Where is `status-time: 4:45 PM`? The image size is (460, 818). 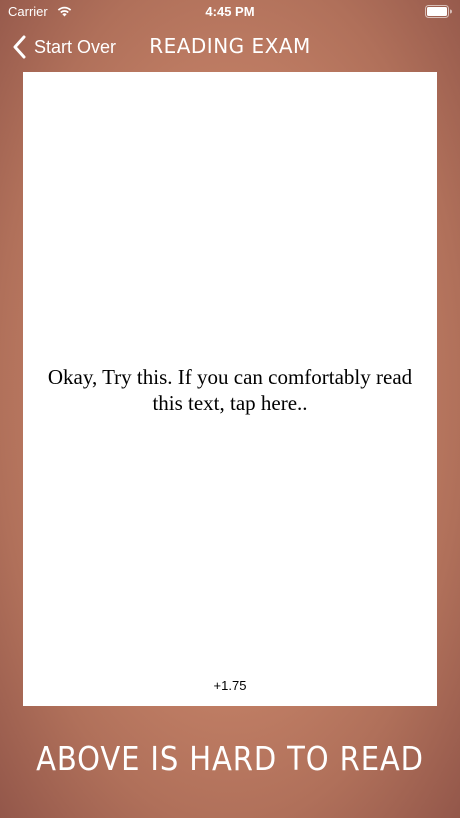
status-time: 4:45 PM is located at coordinates (230, 11).